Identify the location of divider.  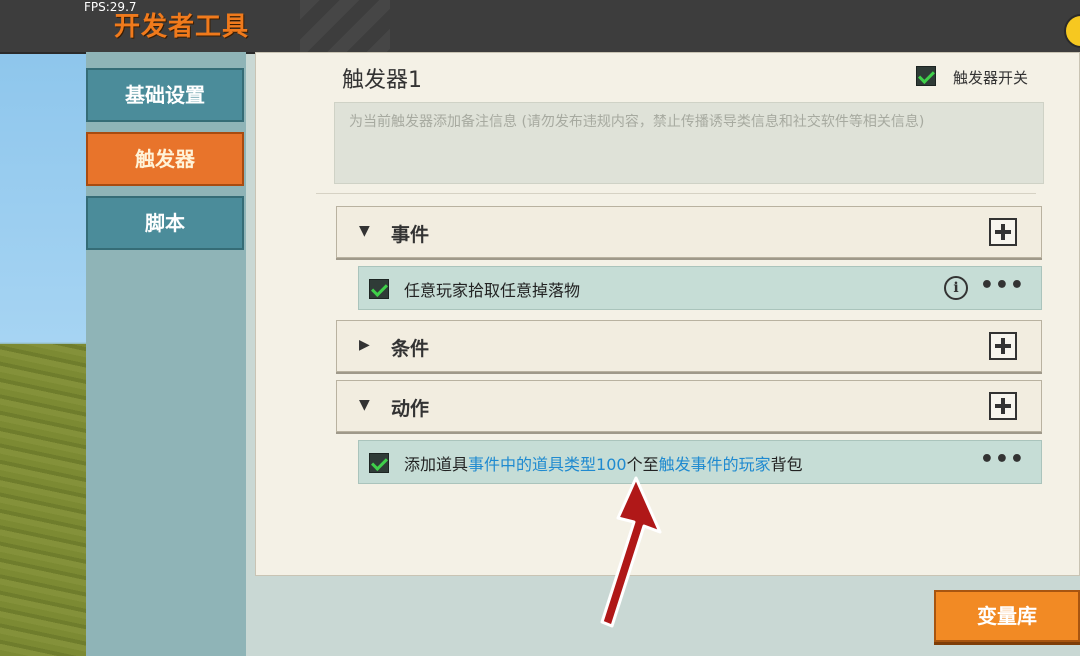
(676, 193).